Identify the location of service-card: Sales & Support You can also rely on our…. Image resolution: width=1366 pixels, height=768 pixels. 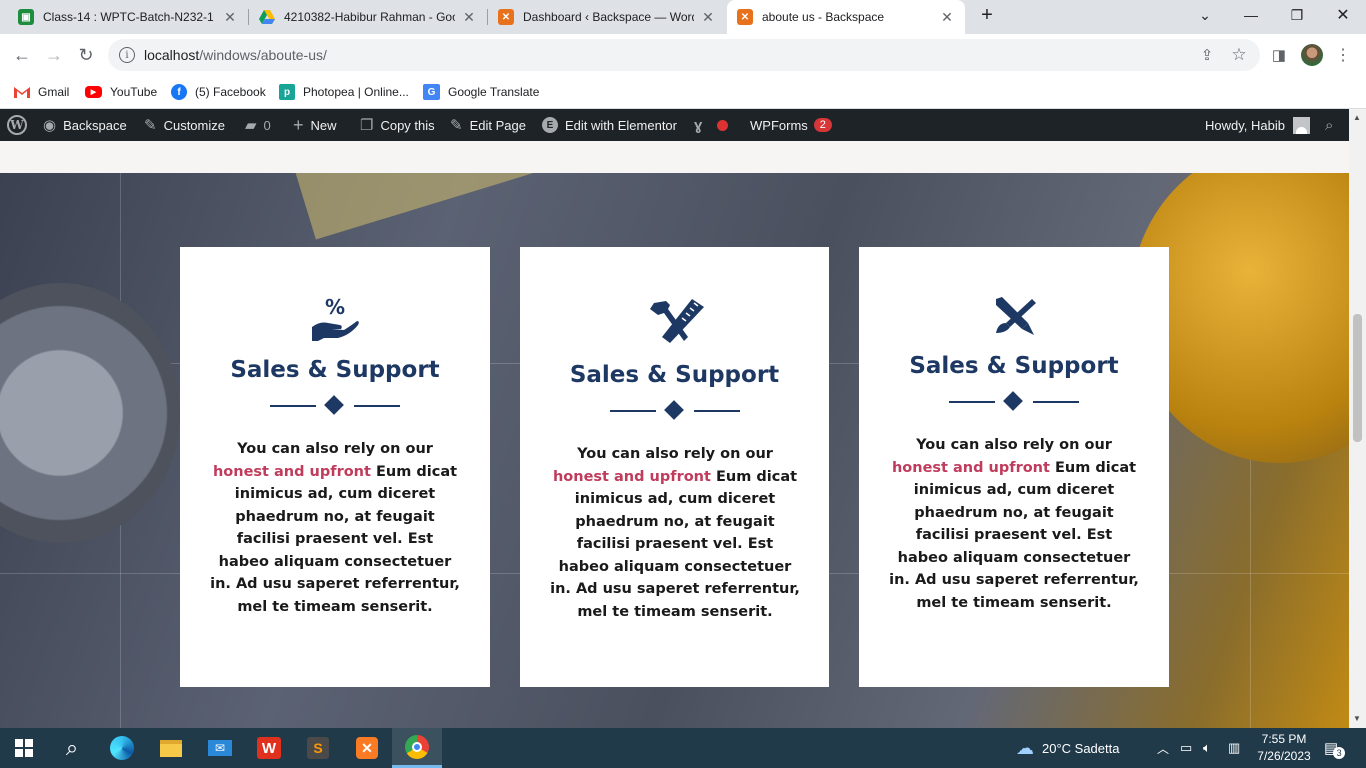
(1014, 467).